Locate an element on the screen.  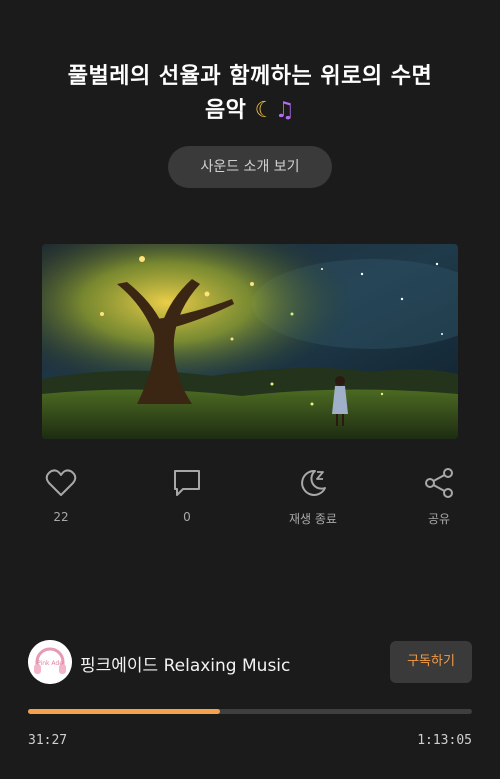
share-button: 공유 is located at coordinates (439, 496).